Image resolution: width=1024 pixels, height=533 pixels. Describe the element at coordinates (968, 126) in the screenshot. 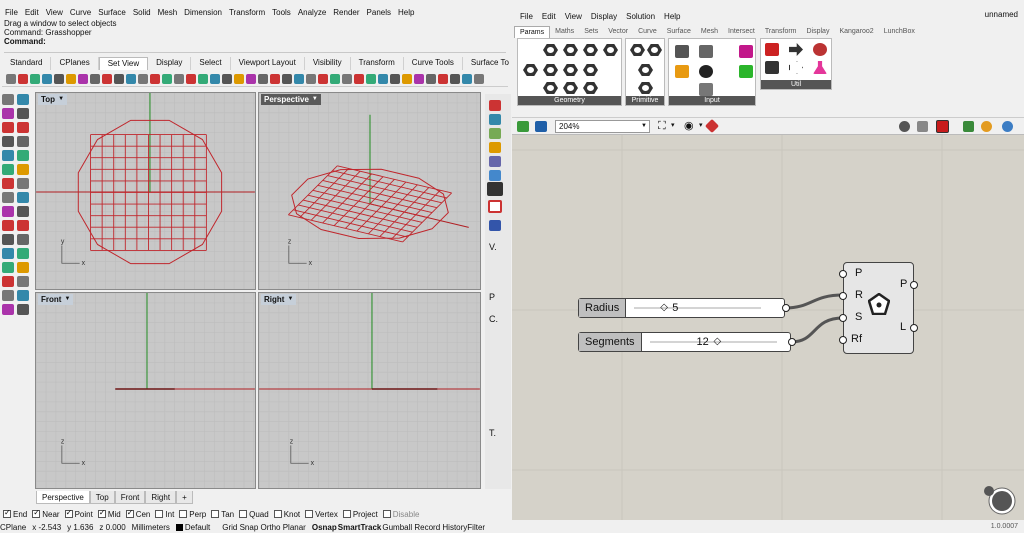

I see `bake-icon` at that location.